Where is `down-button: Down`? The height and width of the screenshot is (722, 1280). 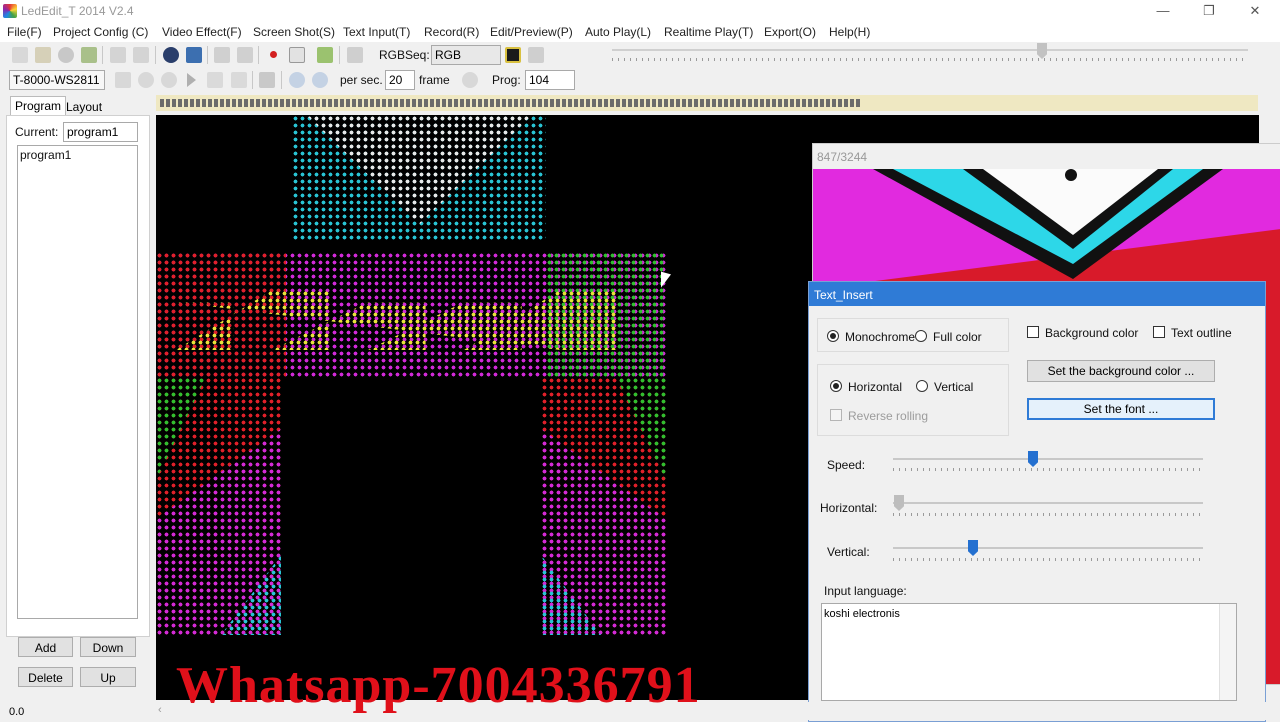 down-button: Down is located at coordinates (108, 647).